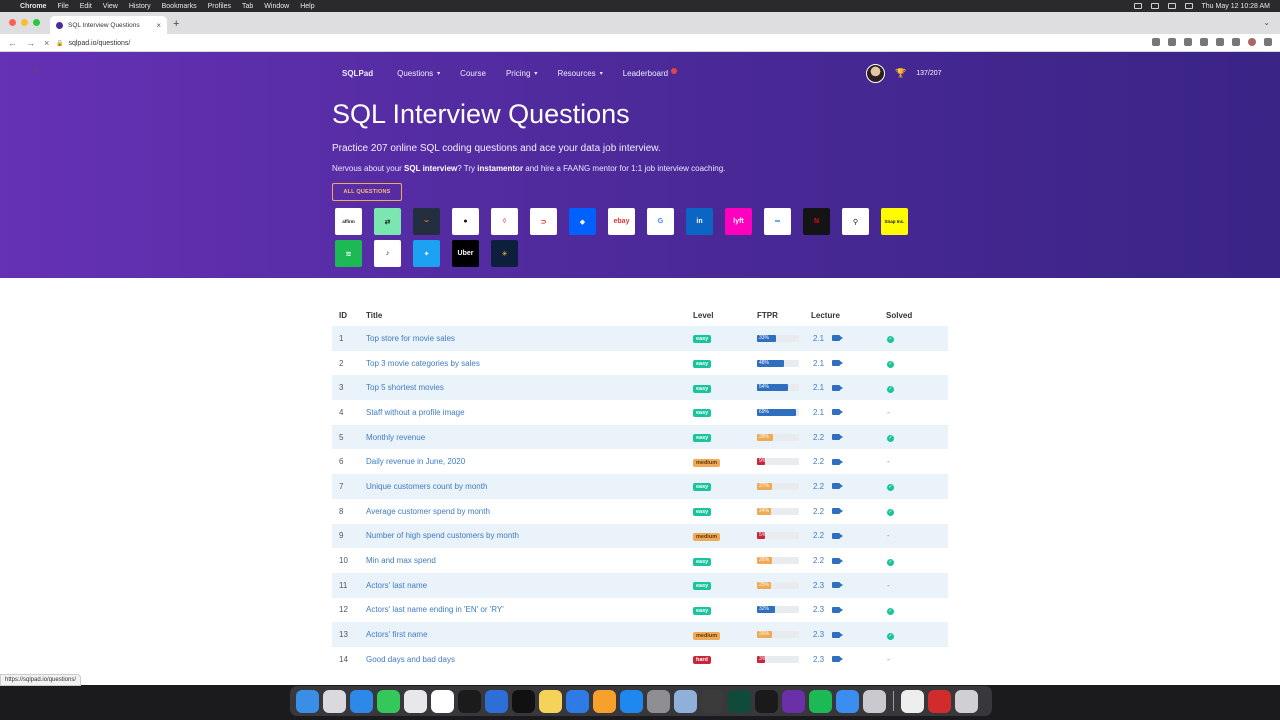  I want to click on google-logo: G, so click(660, 221).